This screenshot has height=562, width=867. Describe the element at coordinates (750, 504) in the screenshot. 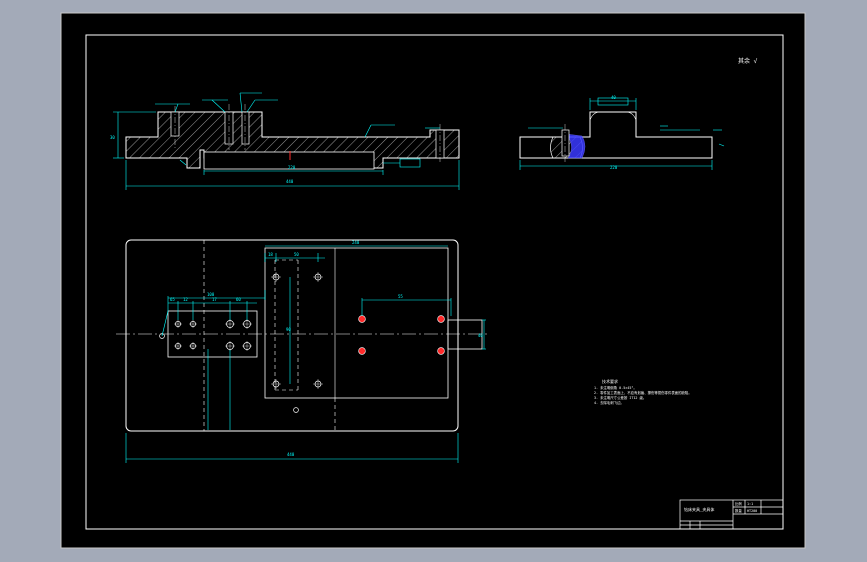

I see `title-block-scale-value: 1:1` at that location.